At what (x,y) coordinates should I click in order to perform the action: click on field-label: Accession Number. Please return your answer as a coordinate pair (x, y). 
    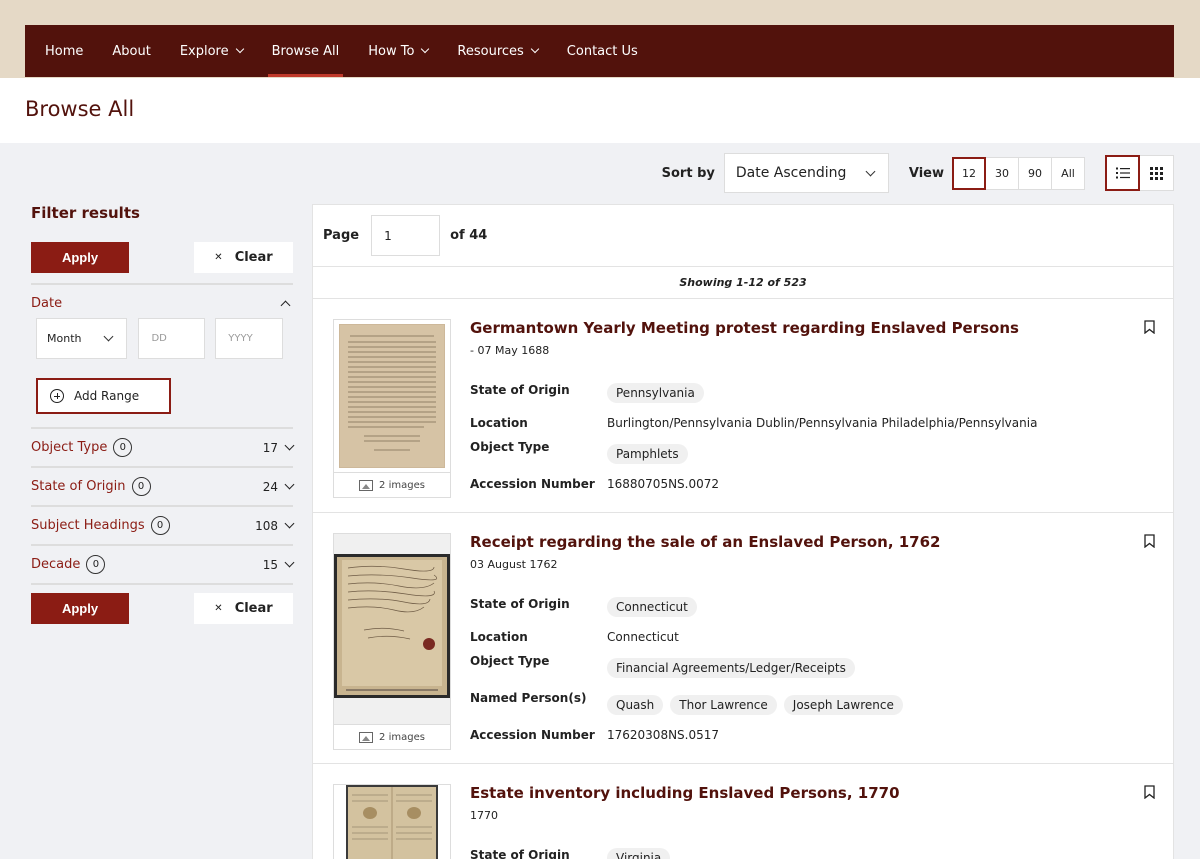
    Looking at the image, I should click on (532, 735).